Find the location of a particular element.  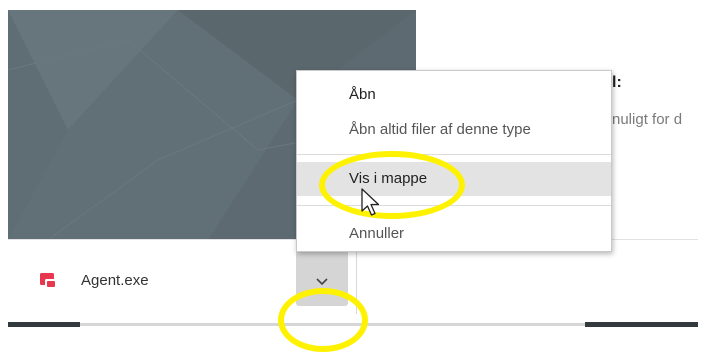

arrow-cursor-icon is located at coordinates (370, 202).